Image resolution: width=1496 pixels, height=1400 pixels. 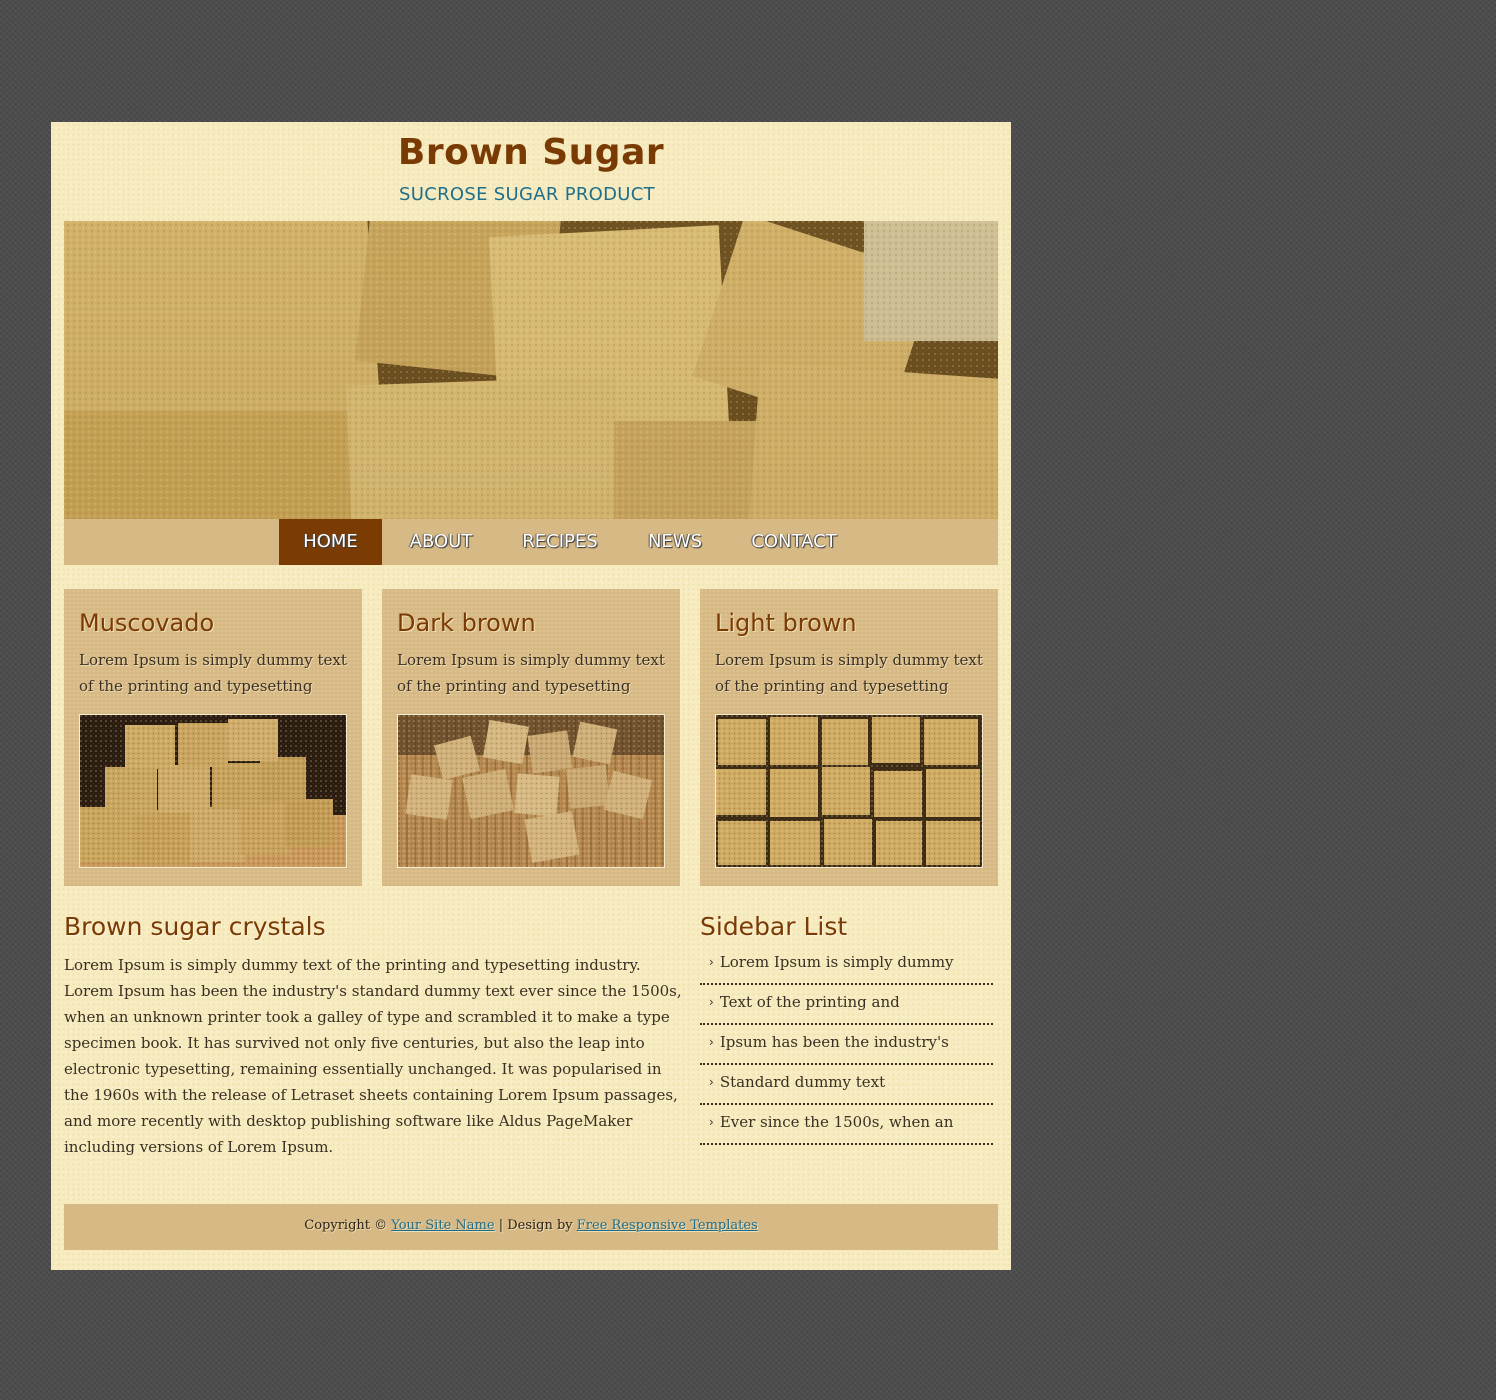 I want to click on nav-contact: CONTACT, so click(x=794, y=542).